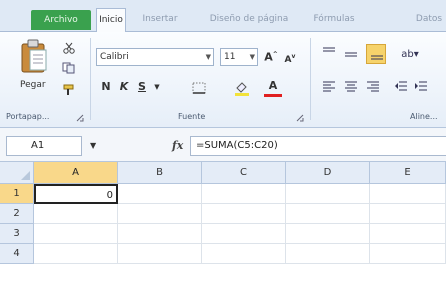 This screenshot has height=283, width=446. I want to click on italic-button: K, so click(124, 87).